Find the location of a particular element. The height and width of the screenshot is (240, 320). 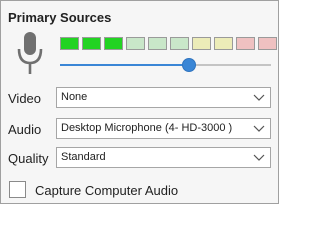

video-label: Video is located at coordinates (25, 98).